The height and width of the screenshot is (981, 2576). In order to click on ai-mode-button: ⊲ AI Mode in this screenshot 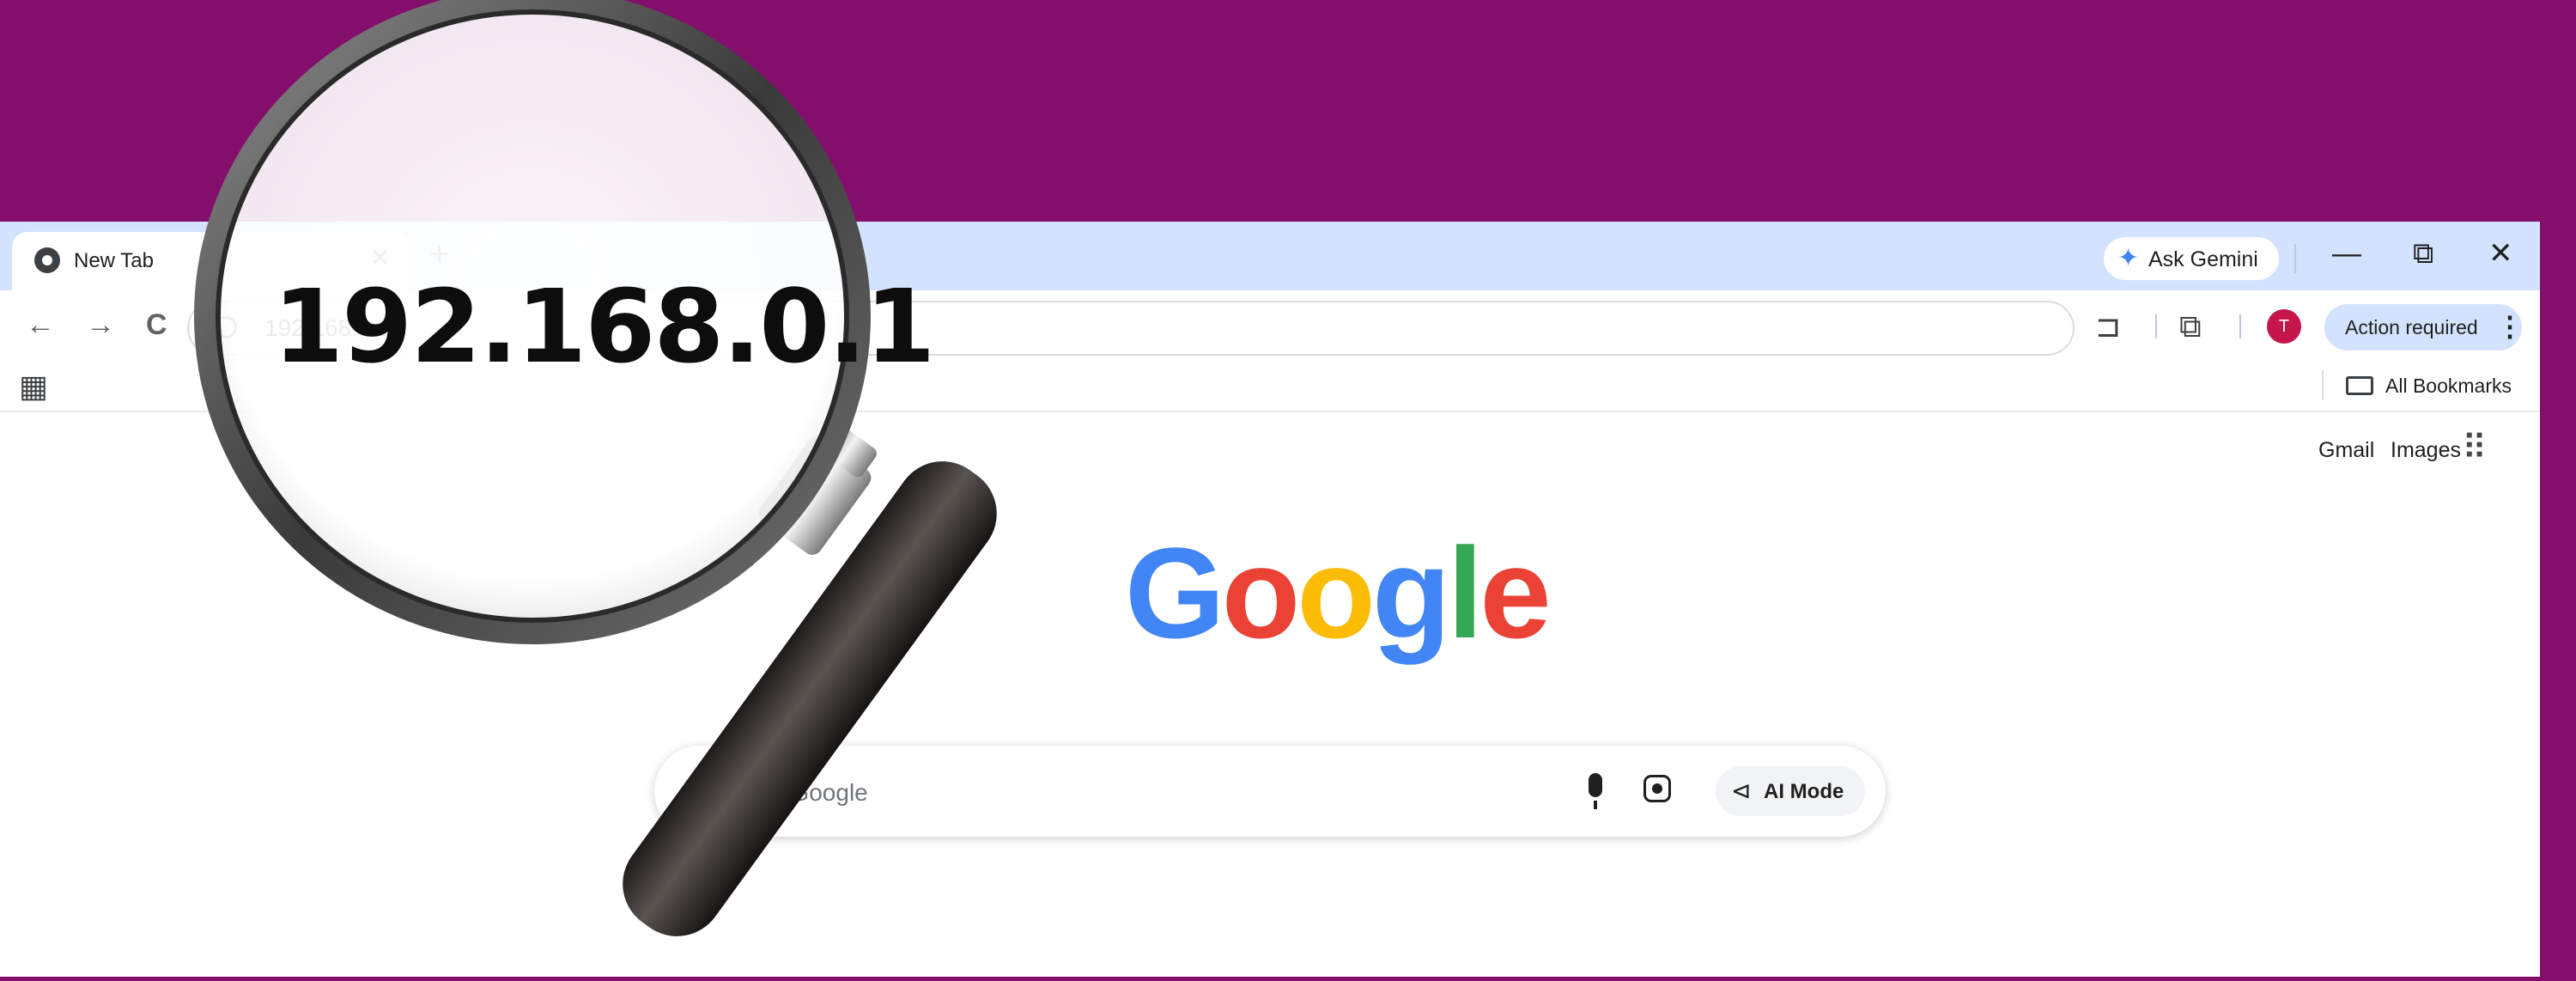, I will do `click(1791, 791)`.